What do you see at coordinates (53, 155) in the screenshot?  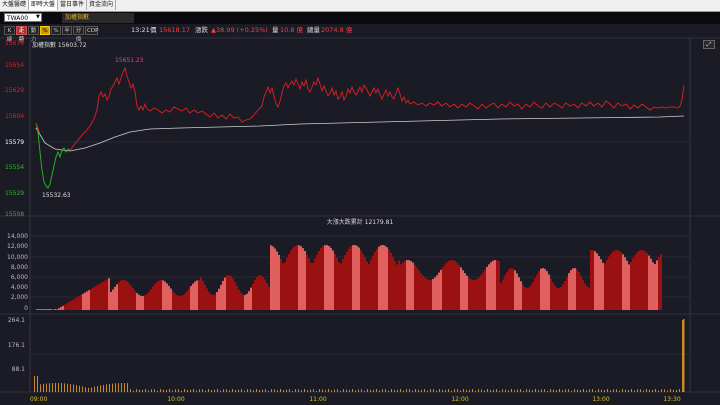 I see `price-line-down` at bounding box center [53, 155].